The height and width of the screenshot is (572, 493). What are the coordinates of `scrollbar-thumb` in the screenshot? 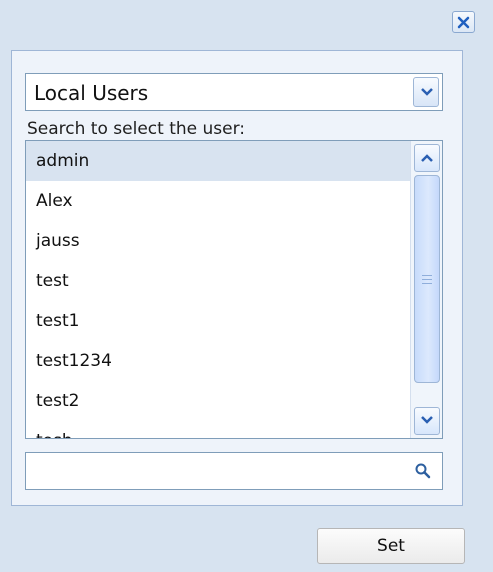 It's located at (427, 279).